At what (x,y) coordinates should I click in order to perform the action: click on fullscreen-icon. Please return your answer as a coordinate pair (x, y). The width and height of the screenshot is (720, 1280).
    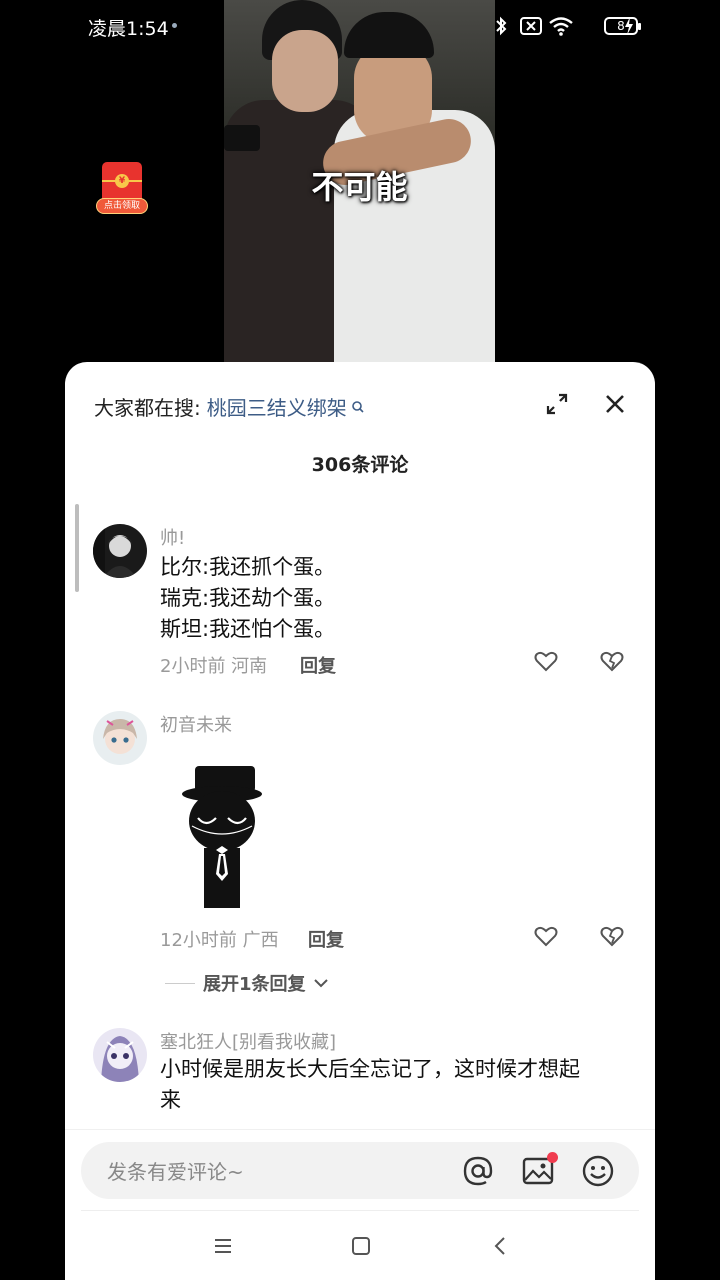
    Looking at the image, I should click on (557, 404).